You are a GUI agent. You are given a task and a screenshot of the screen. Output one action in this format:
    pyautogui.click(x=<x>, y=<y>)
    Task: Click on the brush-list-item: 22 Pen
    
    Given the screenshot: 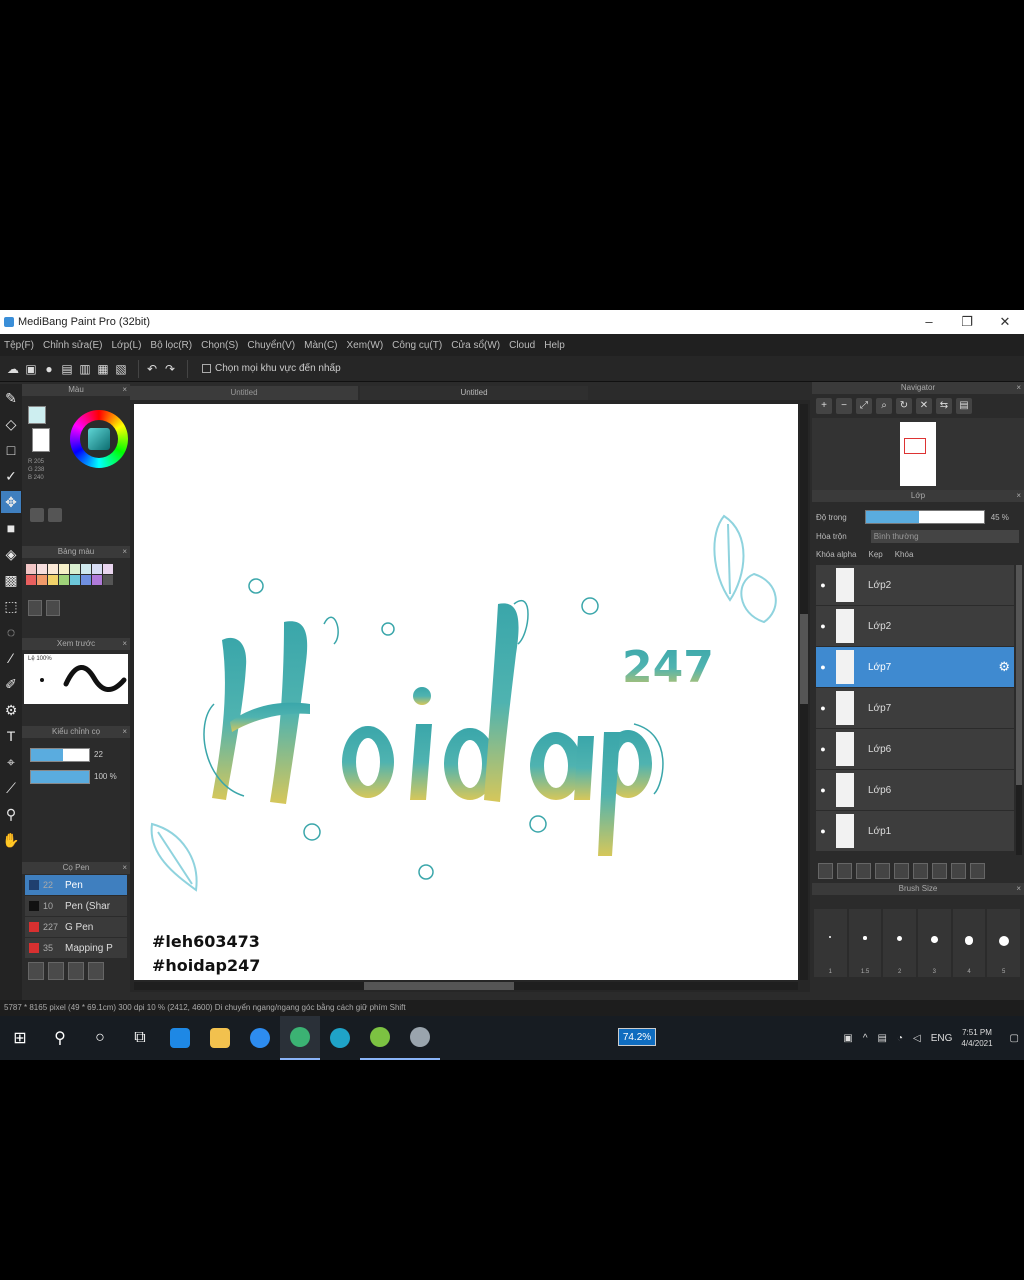 What is the action you would take?
    pyautogui.click(x=76, y=885)
    